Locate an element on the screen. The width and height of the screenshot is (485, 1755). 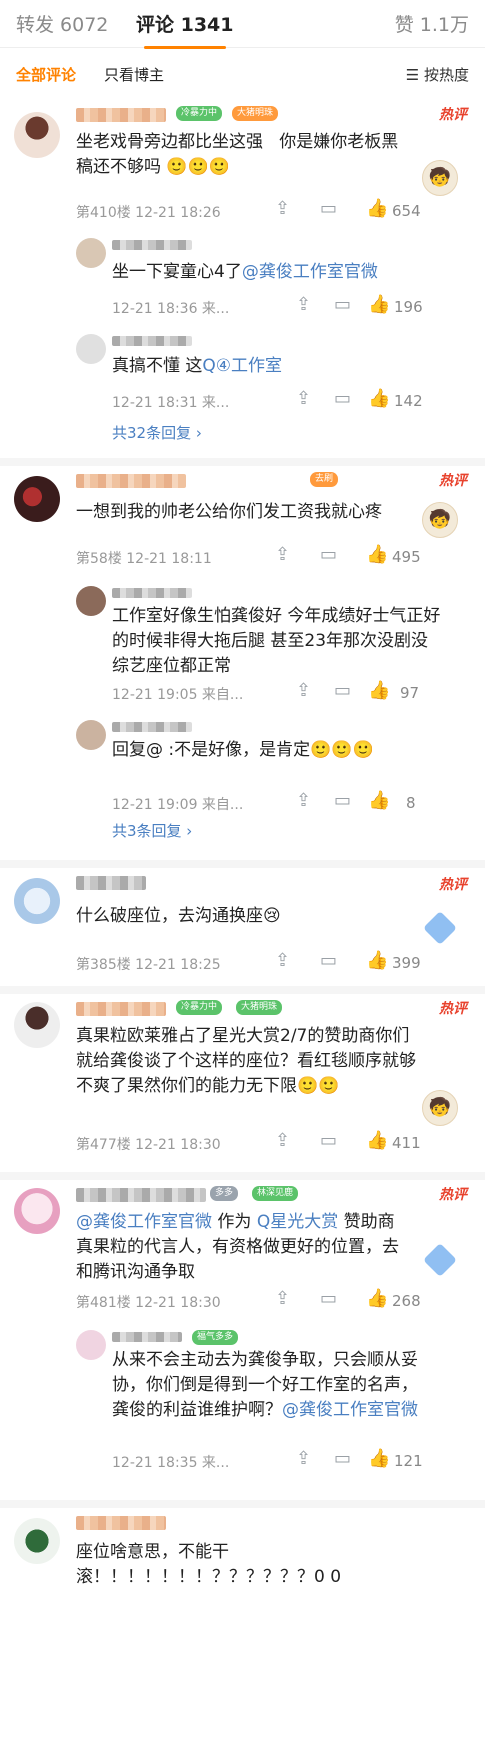
tab-comment: 评论 1341 is located at coordinates (185, 29).